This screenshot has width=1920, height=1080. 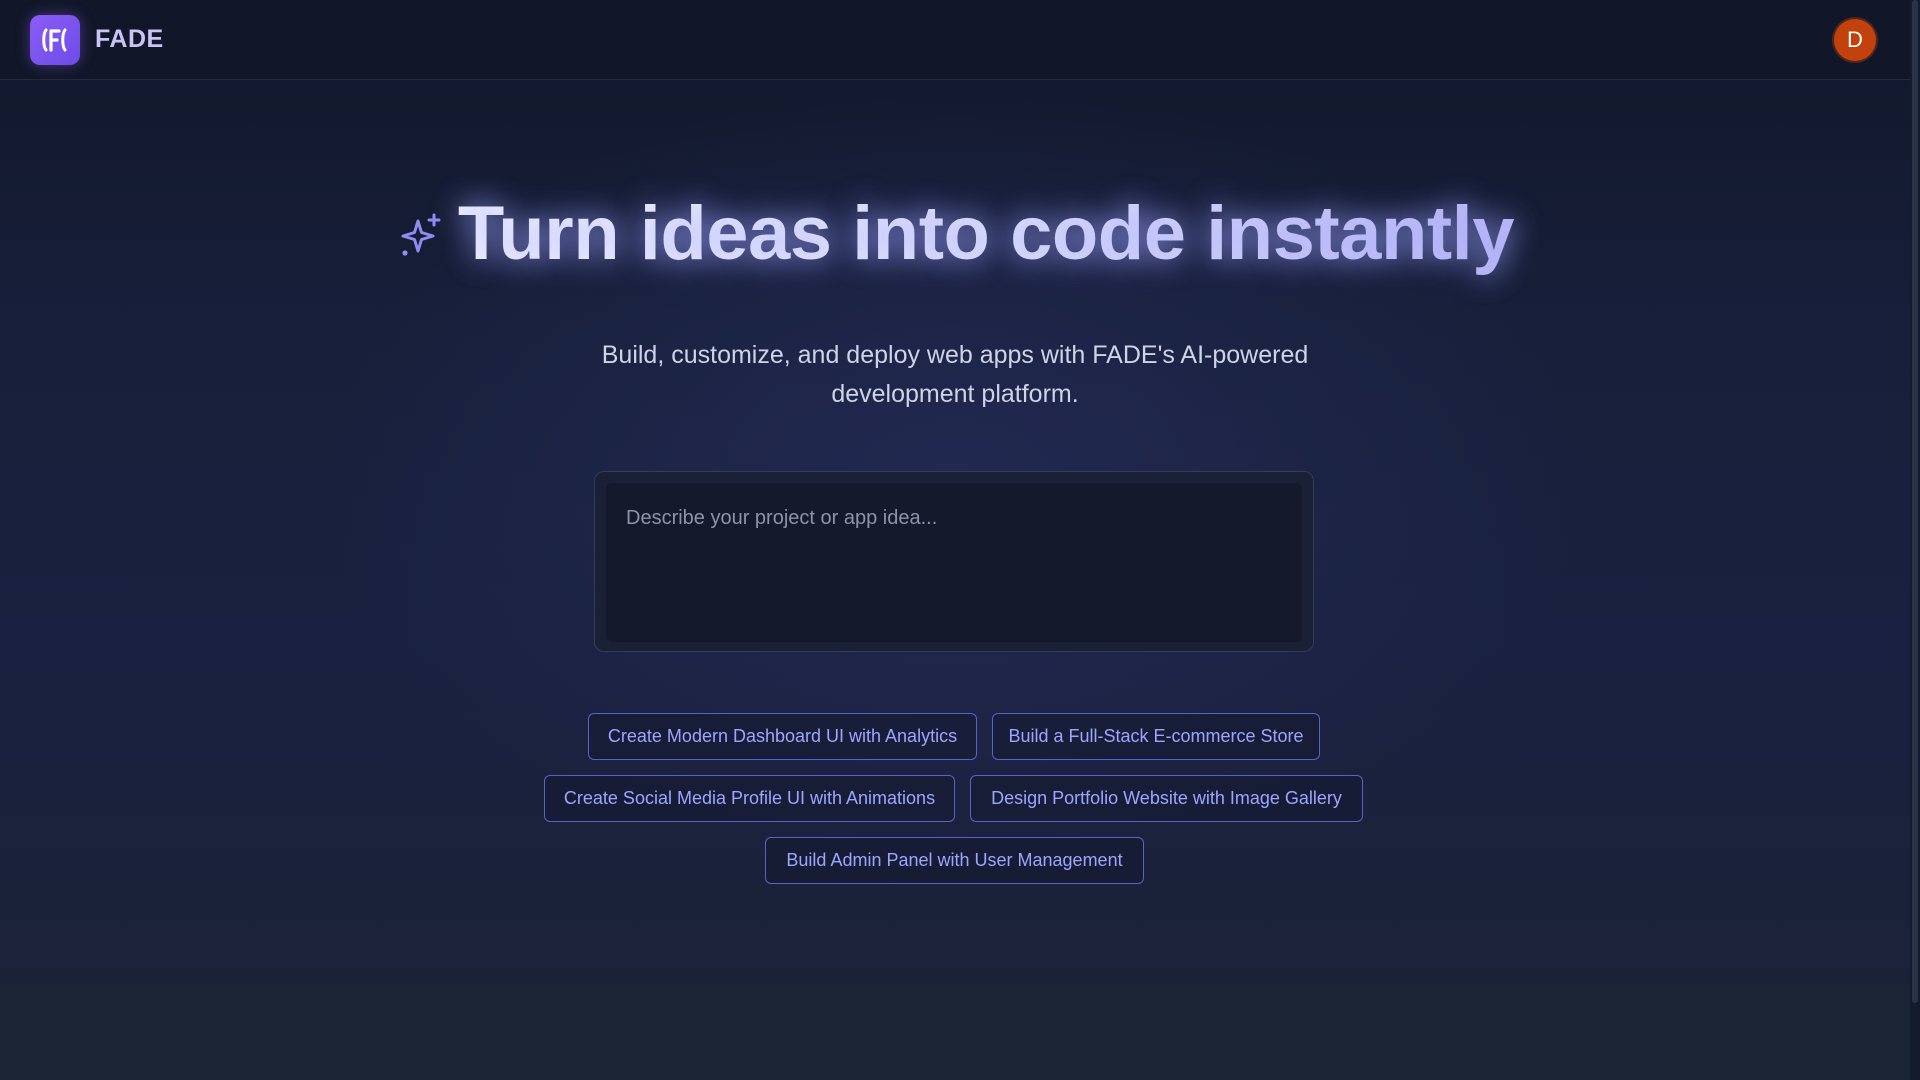 What do you see at coordinates (986, 233) in the screenshot?
I see `page-title: Turn ideas into code instantly` at bounding box center [986, 233].